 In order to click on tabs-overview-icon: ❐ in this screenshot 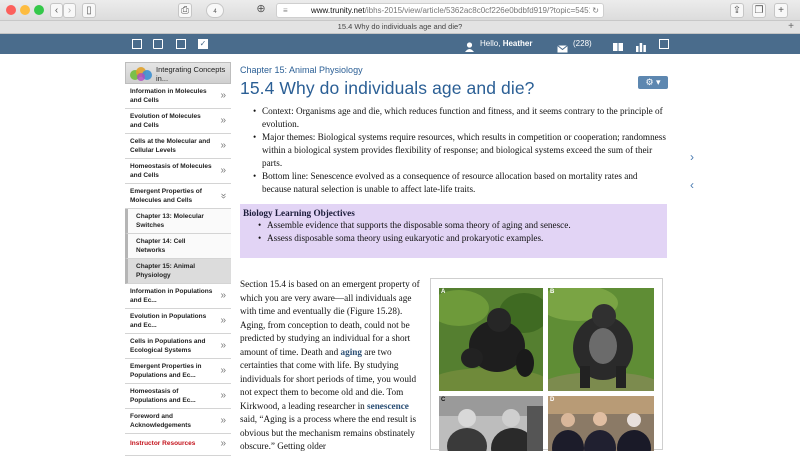, I will do `click(759, 10)`.